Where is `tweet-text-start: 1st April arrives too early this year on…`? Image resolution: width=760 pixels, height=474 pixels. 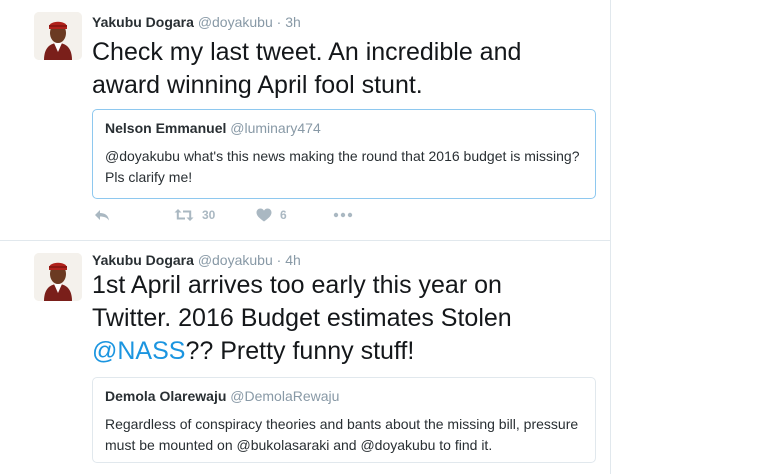
tweet-text-start: 1st April arrives too early this year on… is located at coordinates (302, 301).